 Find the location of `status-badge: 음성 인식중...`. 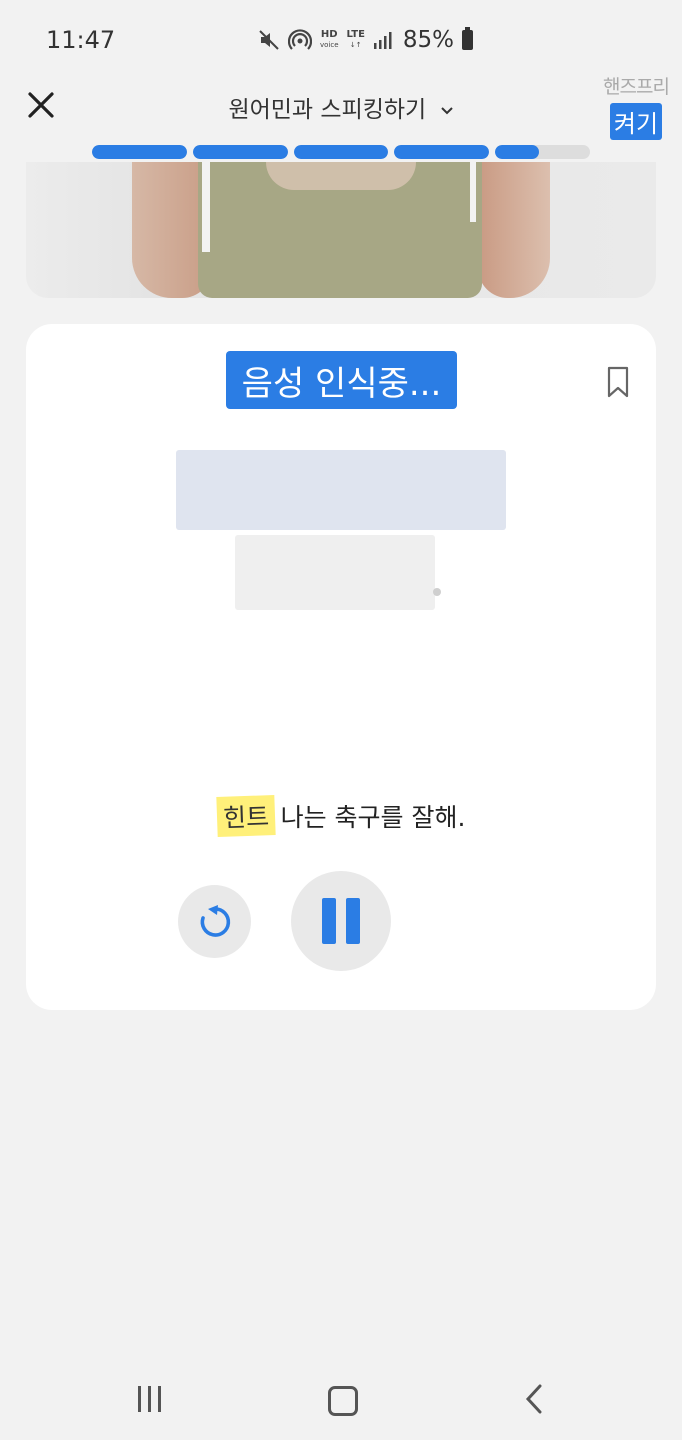

status-badge: 음성 인식중... is located at coordinates (341, 380).